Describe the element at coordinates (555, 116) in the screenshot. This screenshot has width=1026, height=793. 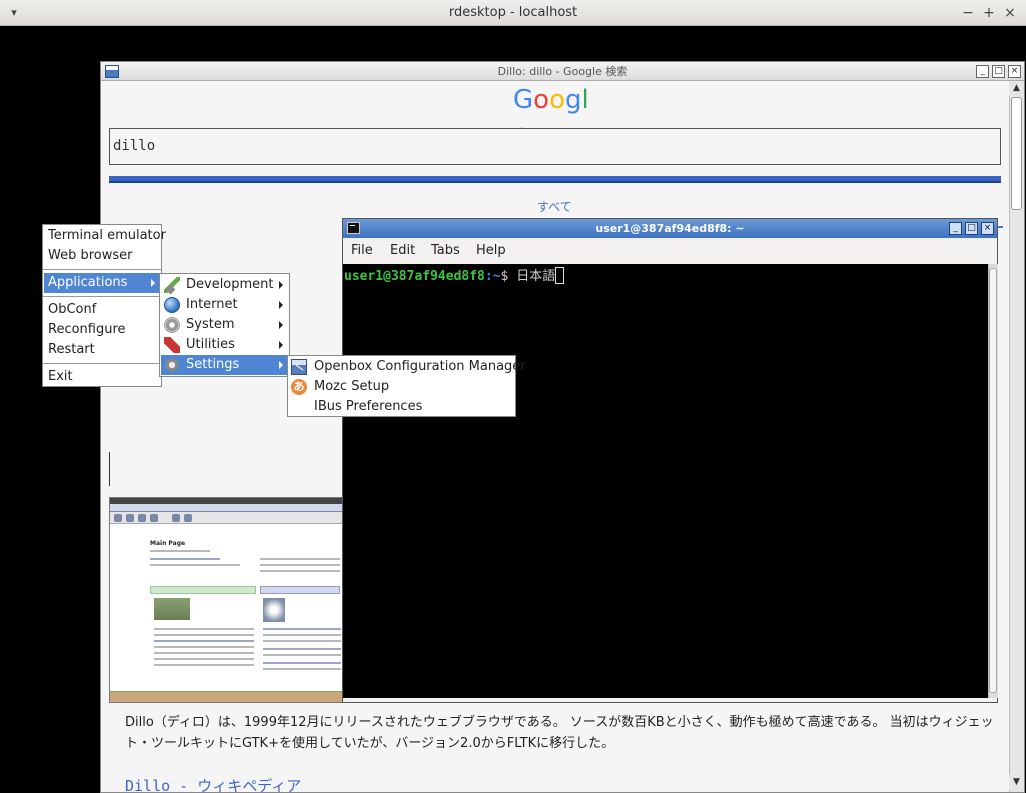
I see `google-logo: Google` at that location.